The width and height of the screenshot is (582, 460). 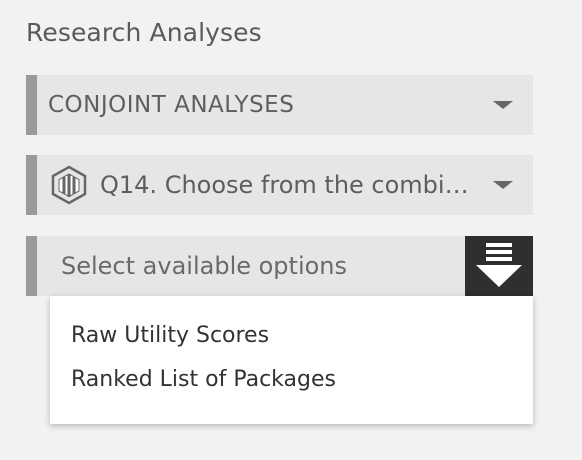 I want to click on panel-title: Research Analyses, so click(x=144, y=32).